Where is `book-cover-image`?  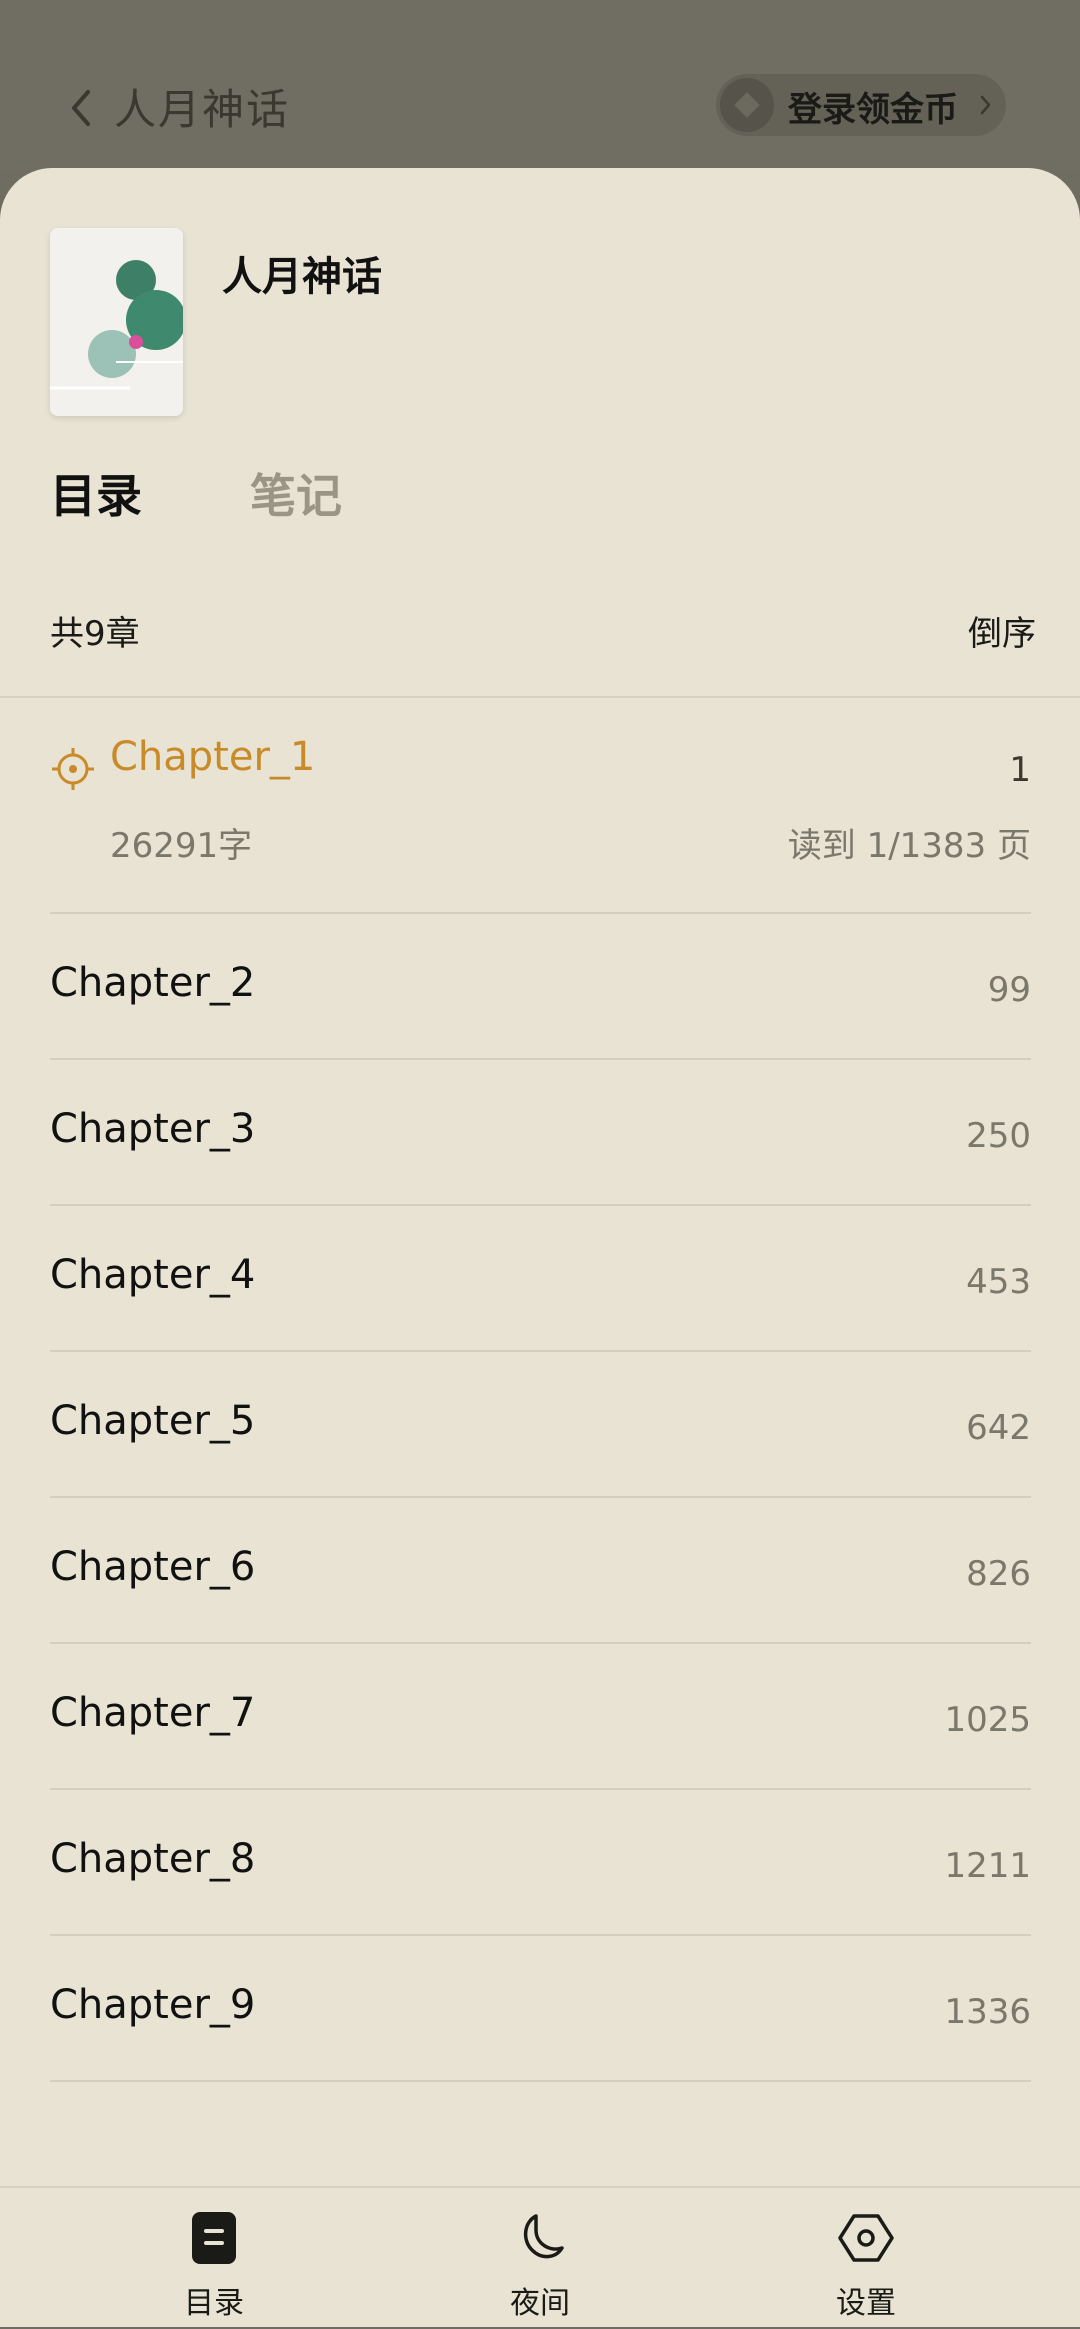 book-cover-image is located at coordinates (116, 322).